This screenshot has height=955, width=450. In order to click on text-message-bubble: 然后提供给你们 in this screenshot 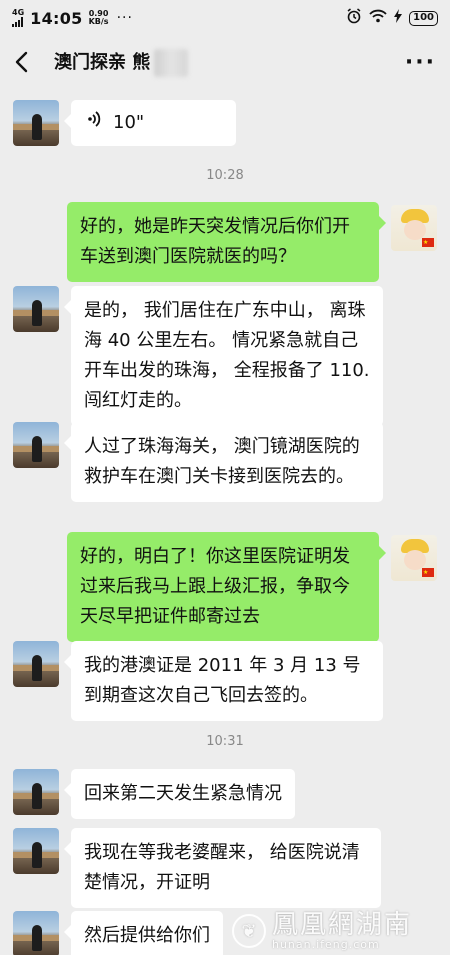, I will do `click(143, 933)`.